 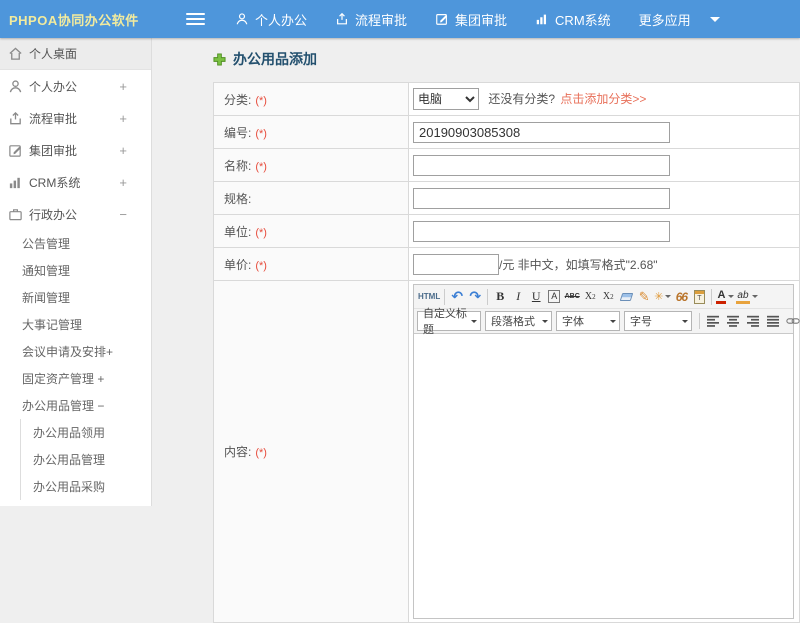 What do you see at coordinates (261, 265) in the screenshot?
I see `required-mark: (*)` at bounding box center [261, 265].